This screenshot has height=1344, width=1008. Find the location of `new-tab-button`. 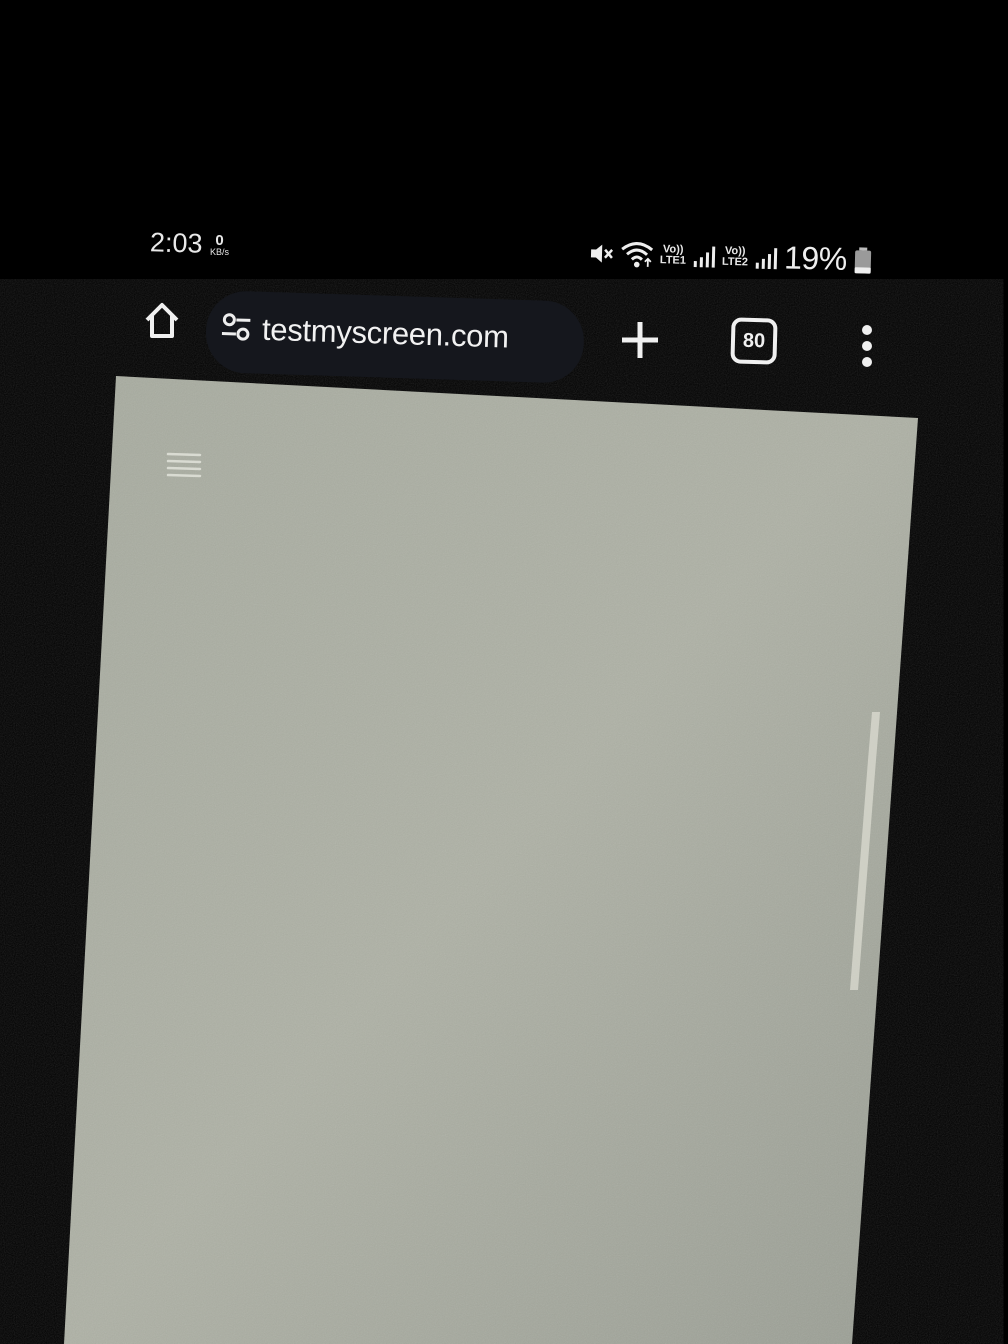

new-tab-button is located at coordinates (640, 340).